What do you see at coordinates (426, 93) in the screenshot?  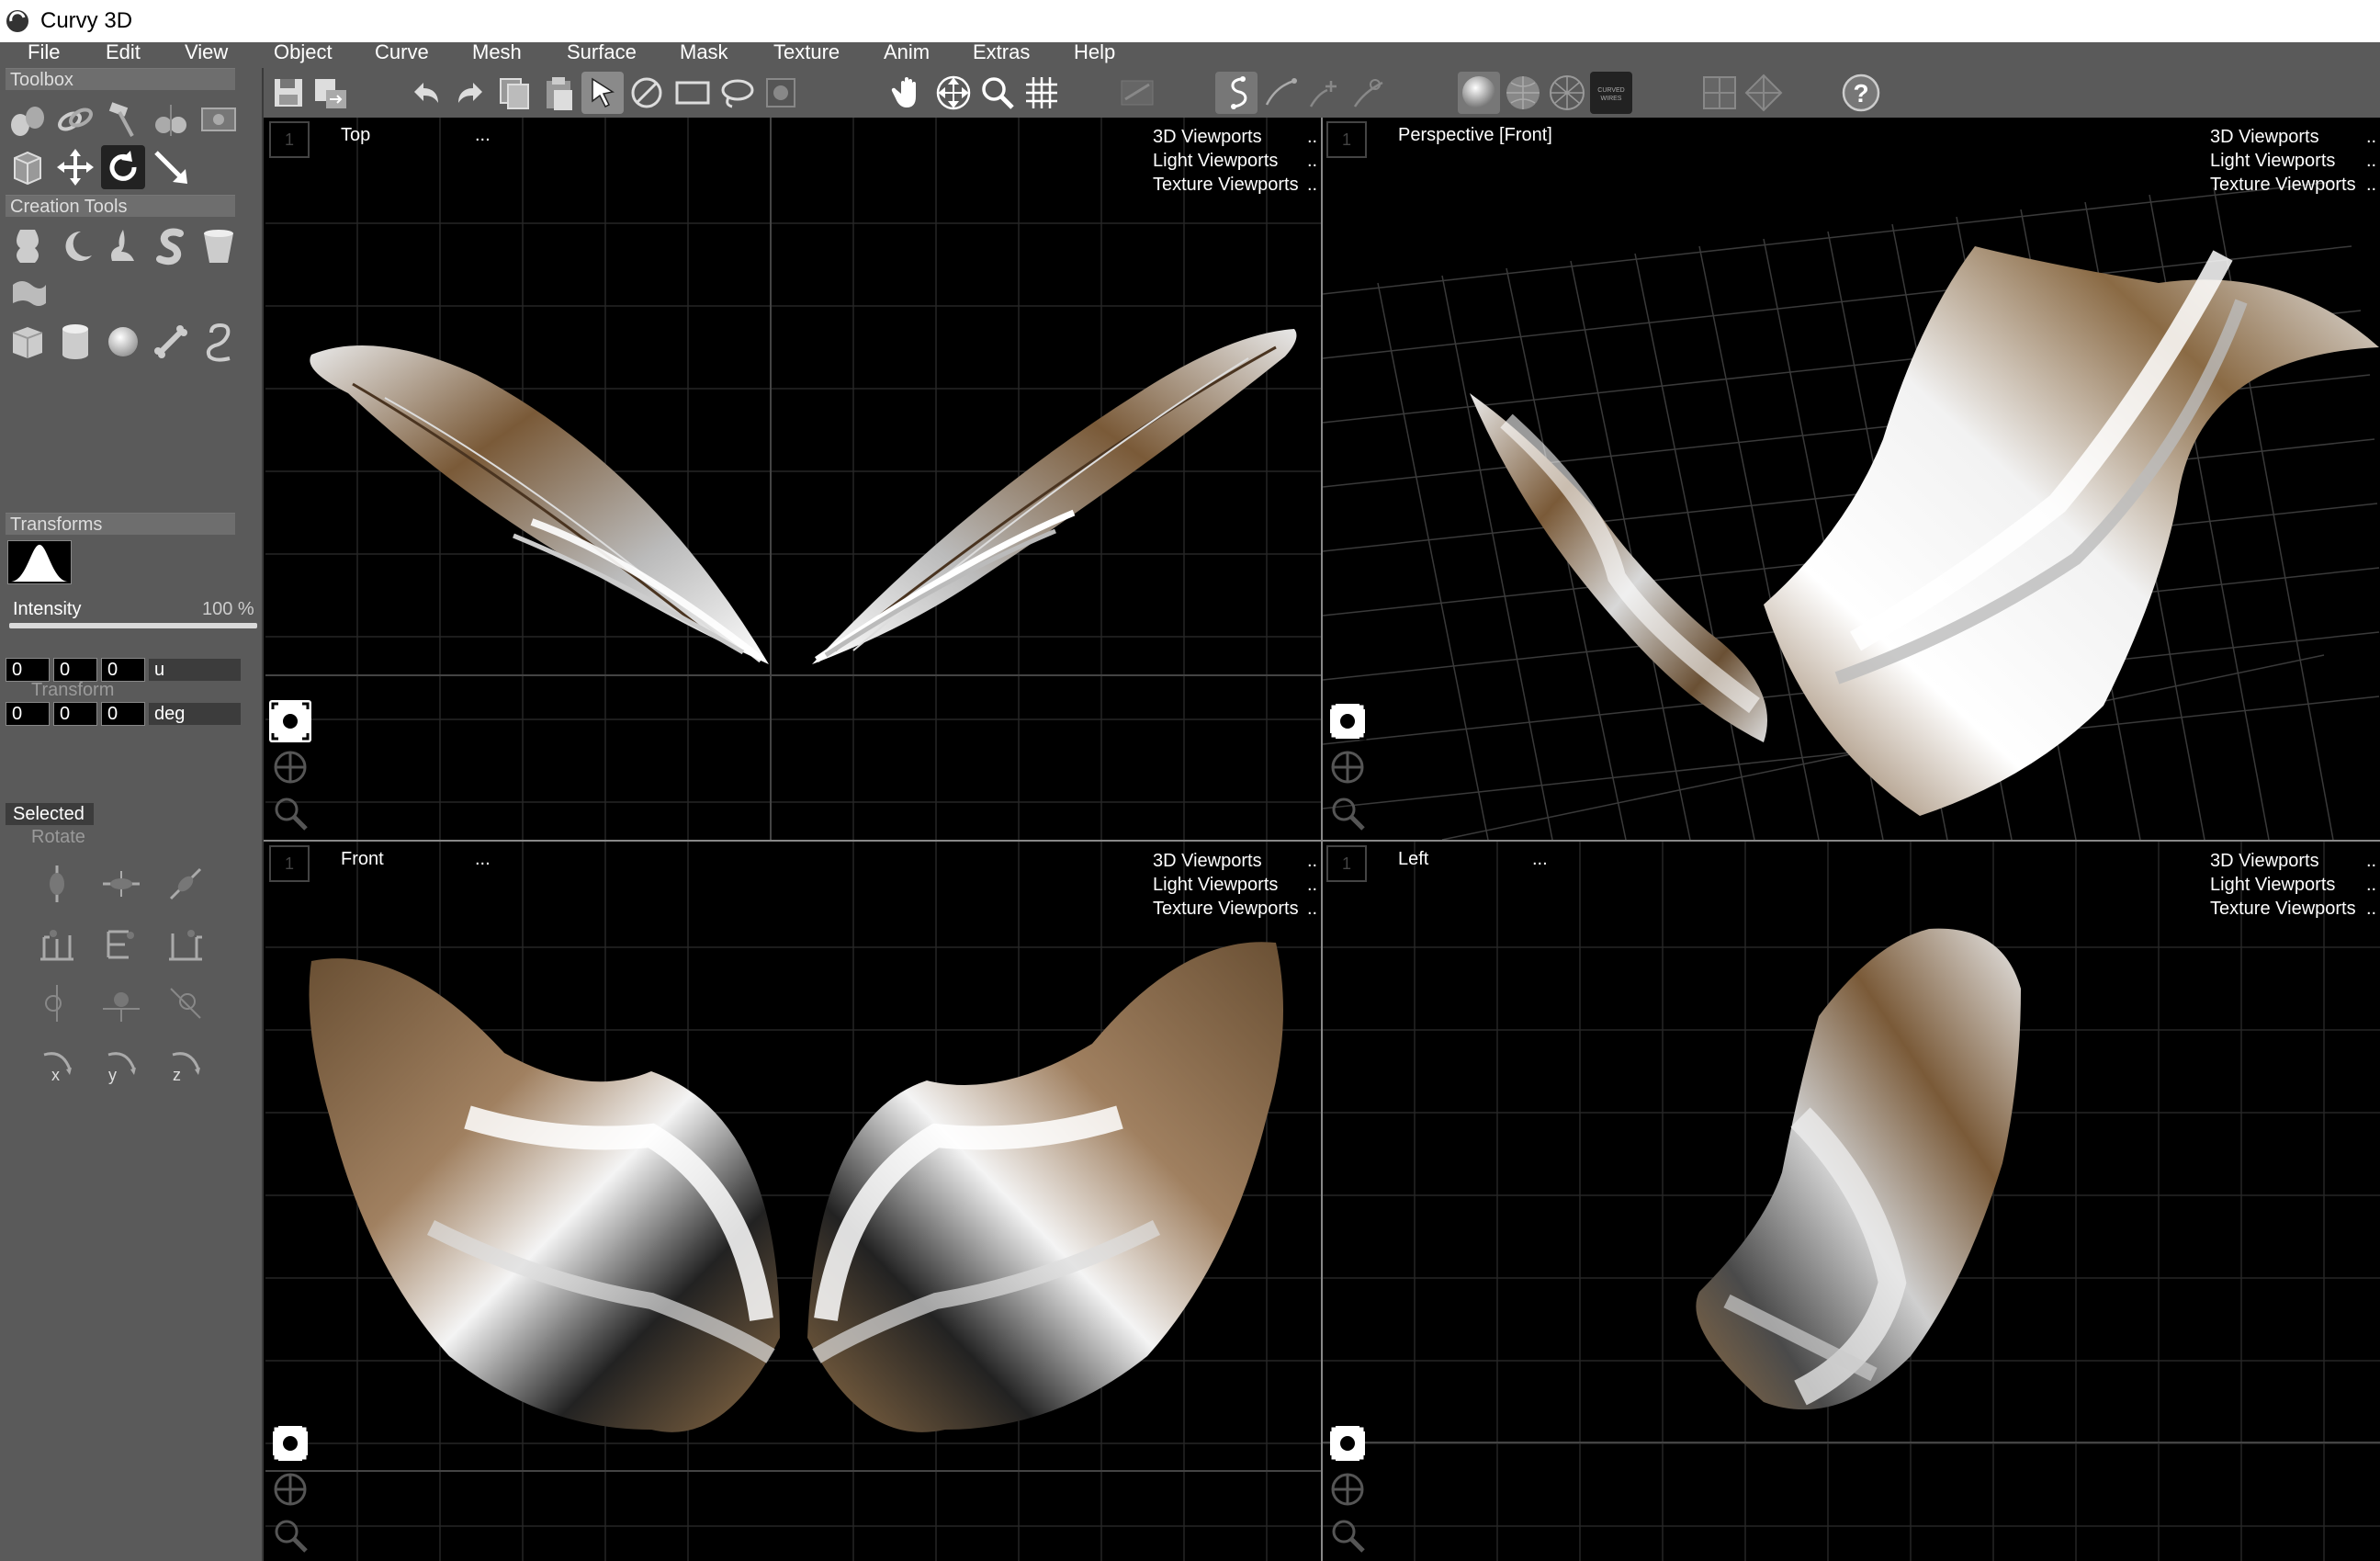 I see `undo-icon` at bounding box center [426, 93].